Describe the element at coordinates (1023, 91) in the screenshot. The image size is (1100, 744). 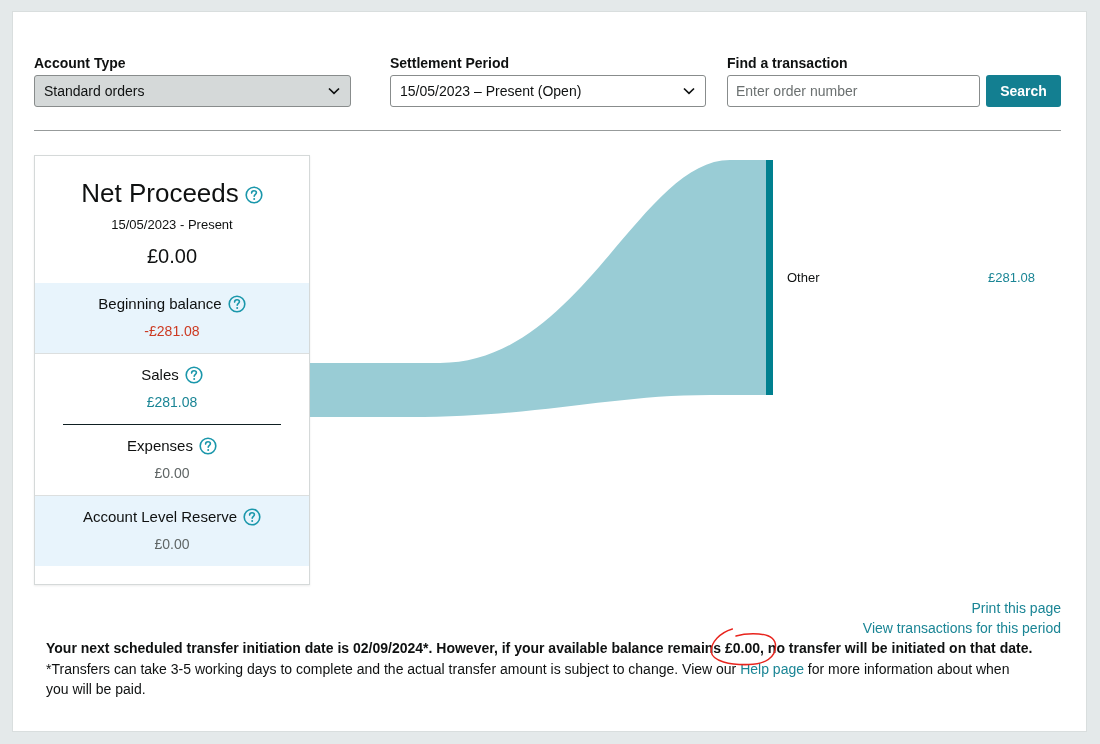
I see `search-button: Search` at that location.